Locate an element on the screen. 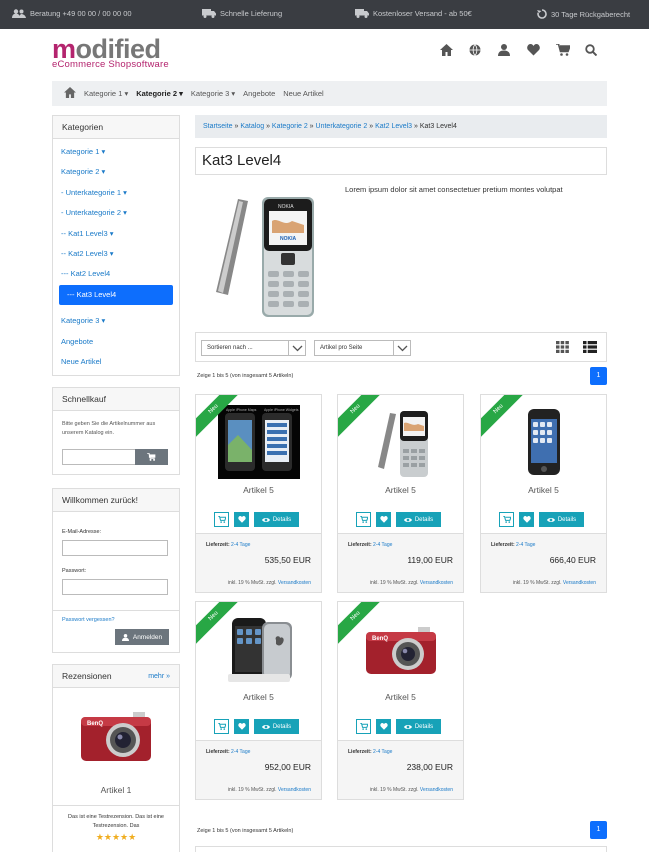  per-page-select-value: Artikel pro Seite is located at coordinates (341, 348).